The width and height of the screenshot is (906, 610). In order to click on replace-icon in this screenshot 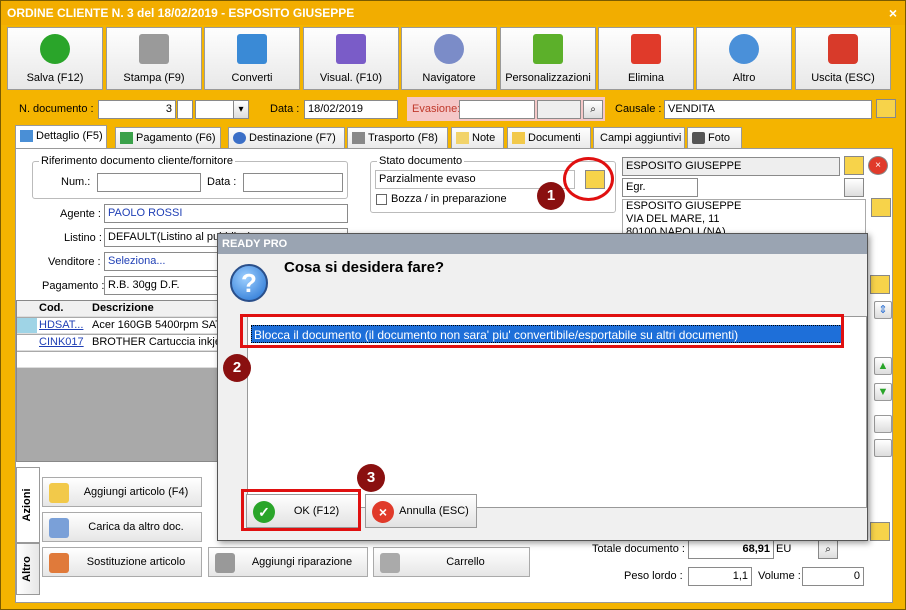, I will do `click(59, 563)`.